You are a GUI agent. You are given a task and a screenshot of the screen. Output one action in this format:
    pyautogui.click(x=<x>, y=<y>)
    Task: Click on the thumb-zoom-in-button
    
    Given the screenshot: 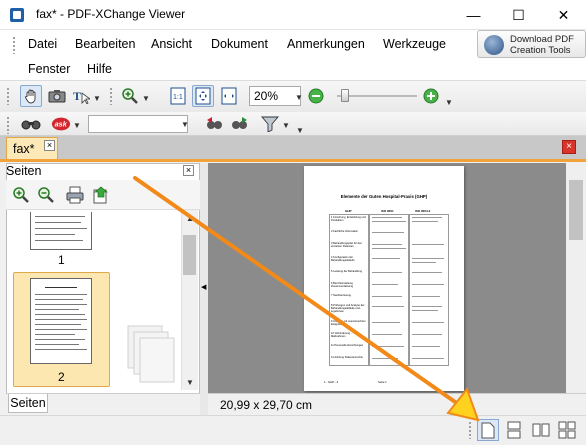 What is the action you would take?
    pyautogui.click(x=21, y=196)
    